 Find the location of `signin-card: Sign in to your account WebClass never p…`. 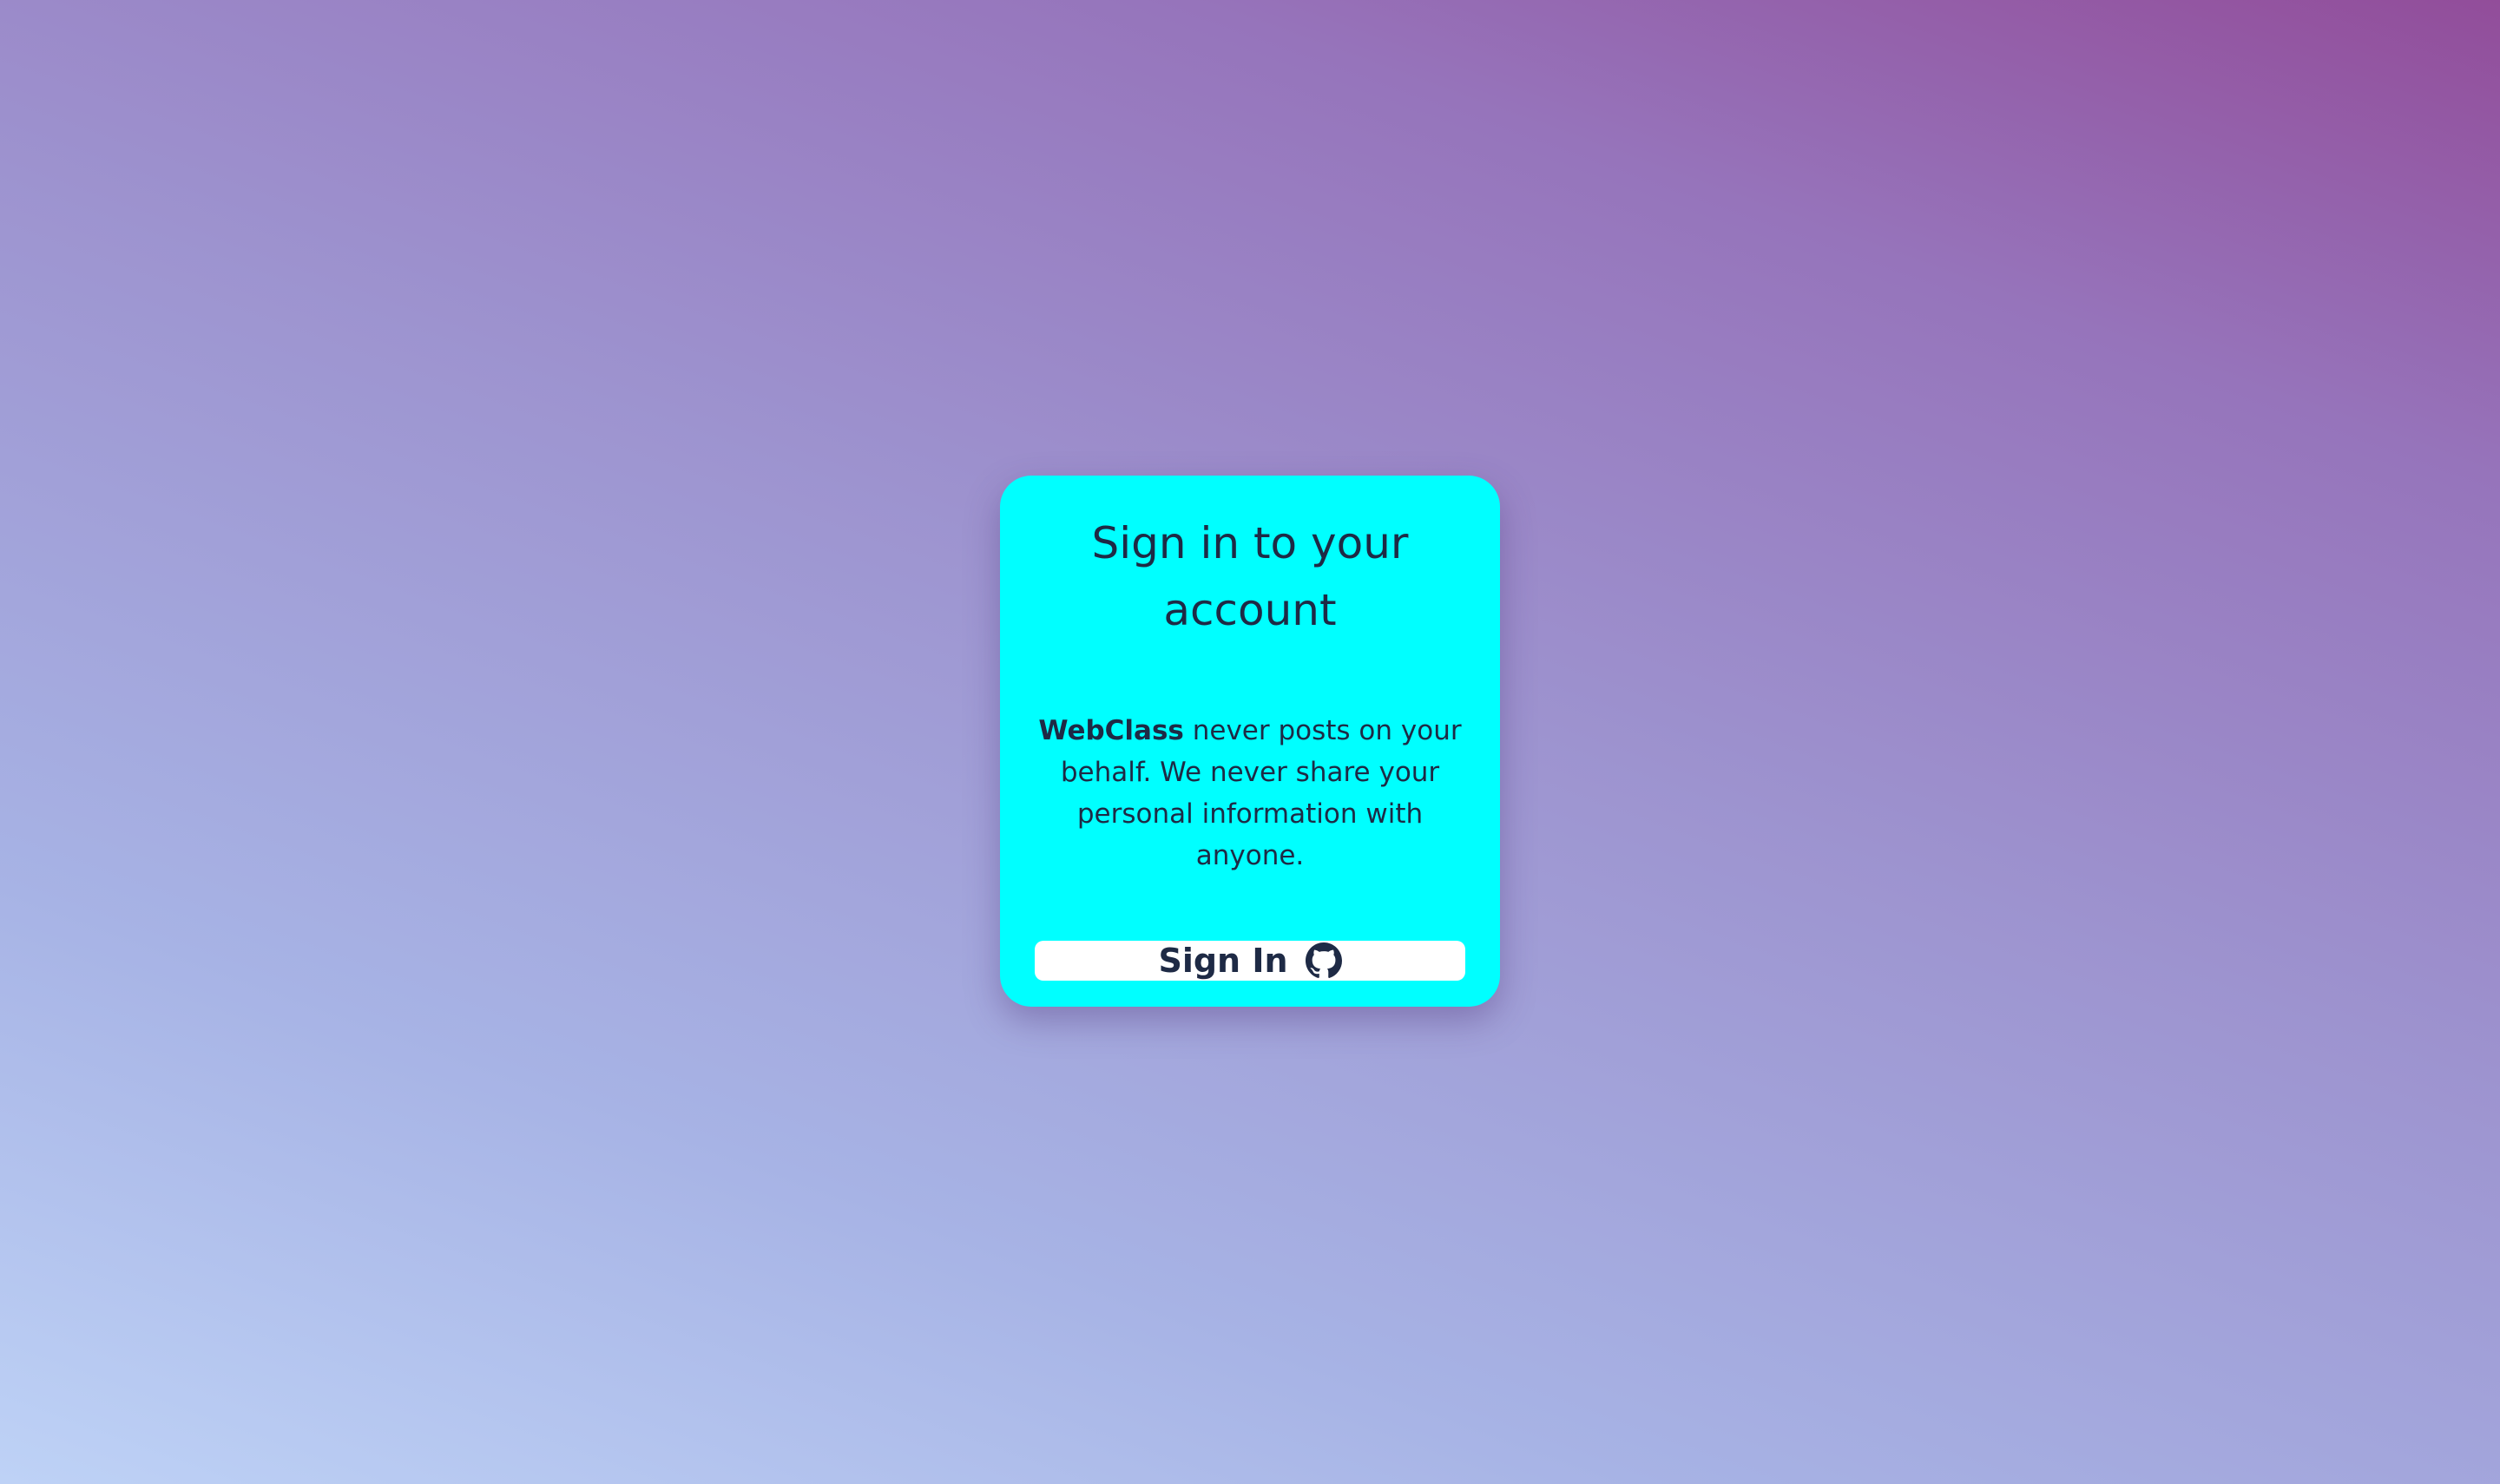

signin-card: Sign in to your account WebClass never p… is located at coordinates (1250, 741).